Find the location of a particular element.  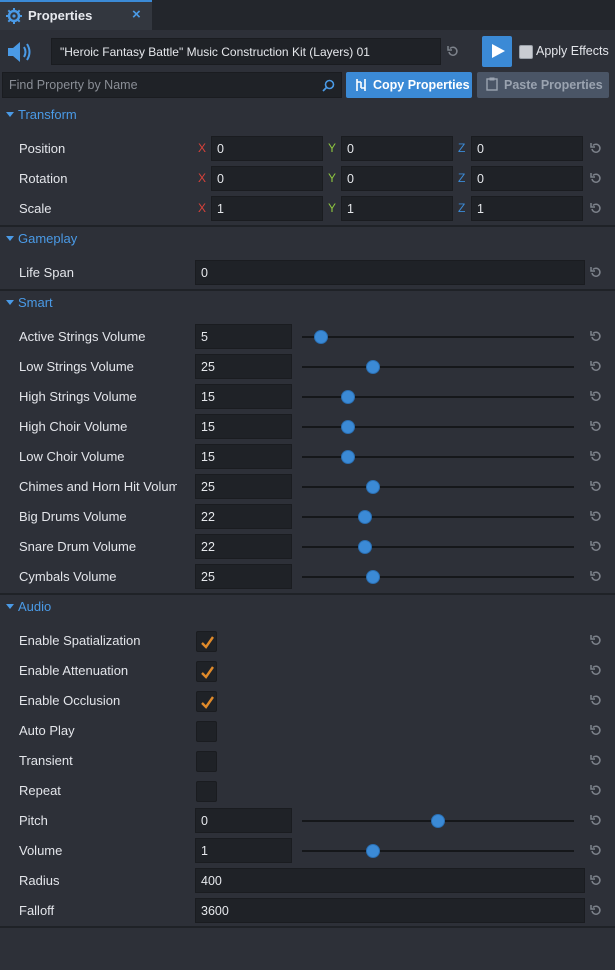

snare-drum-volume-field: 22 is located at coordinates (243, 546).